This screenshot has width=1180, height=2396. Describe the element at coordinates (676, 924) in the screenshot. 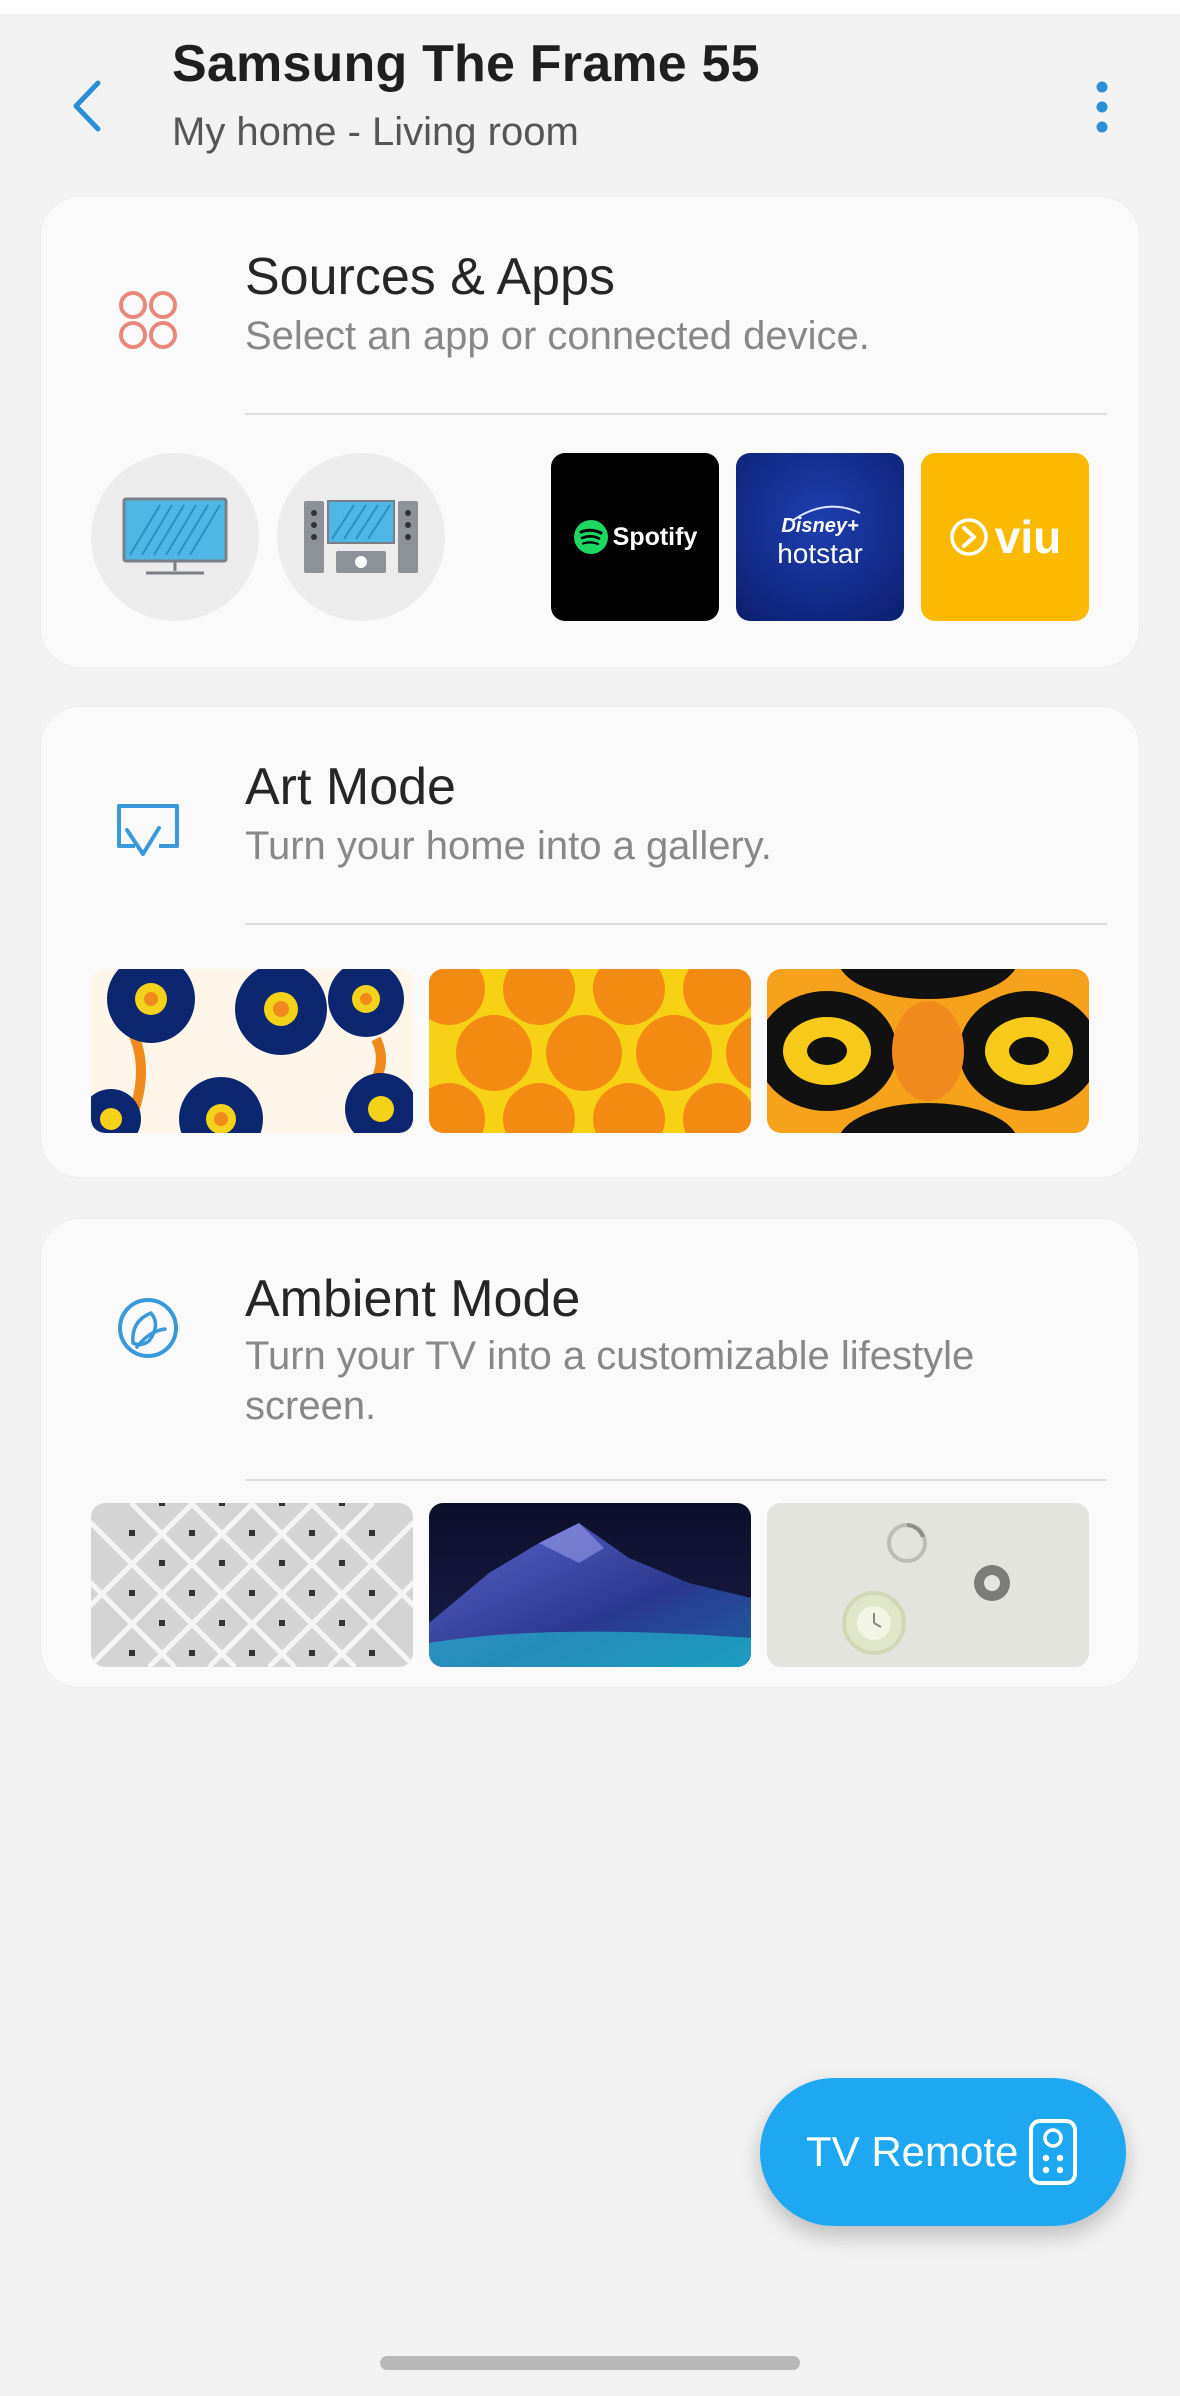

I see `art-divider` at that location.